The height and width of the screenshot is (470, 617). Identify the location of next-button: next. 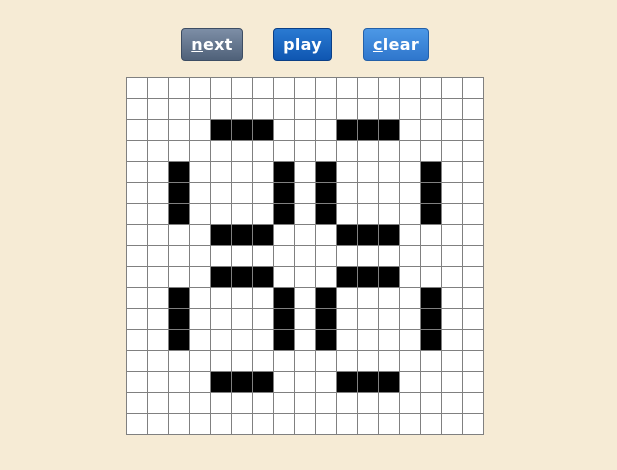
(212, 44).